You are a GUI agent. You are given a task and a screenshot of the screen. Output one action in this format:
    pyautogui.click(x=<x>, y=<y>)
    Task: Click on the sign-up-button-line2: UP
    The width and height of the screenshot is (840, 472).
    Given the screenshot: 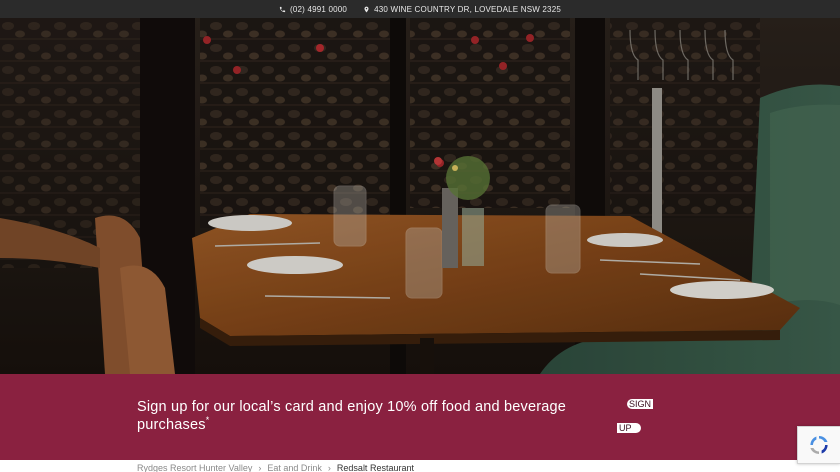 What is the action you would take?
    pyautogui.click(x=629, y=428)
    